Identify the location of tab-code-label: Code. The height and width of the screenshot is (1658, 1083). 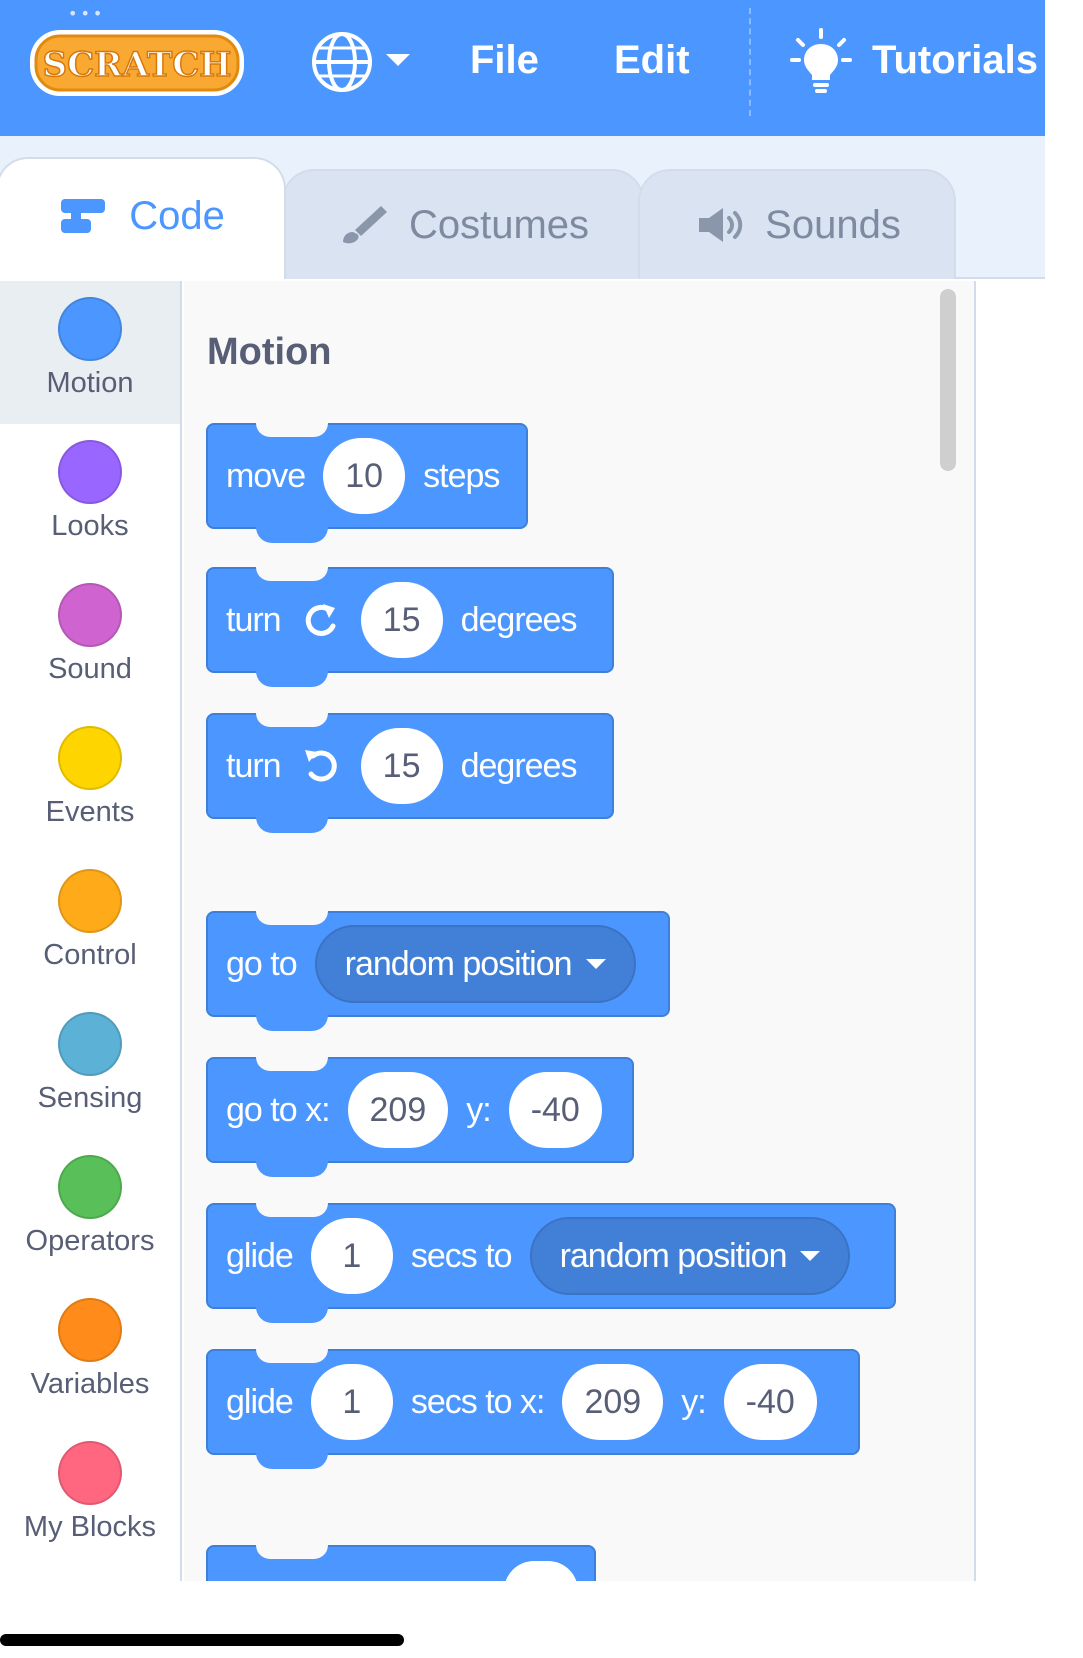
(177, 215).